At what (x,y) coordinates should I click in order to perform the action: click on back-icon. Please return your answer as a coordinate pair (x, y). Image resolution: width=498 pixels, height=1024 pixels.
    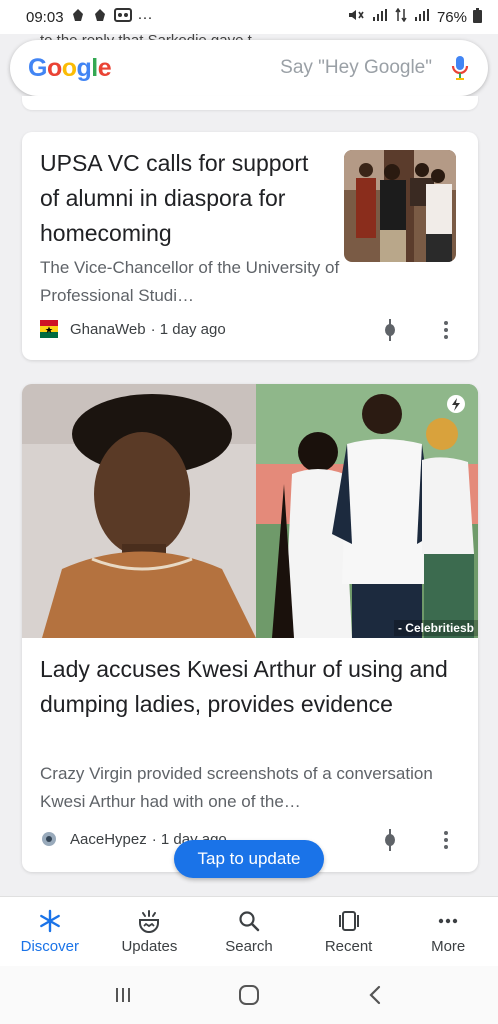
    Looking at the image, I should click on (375, 995).